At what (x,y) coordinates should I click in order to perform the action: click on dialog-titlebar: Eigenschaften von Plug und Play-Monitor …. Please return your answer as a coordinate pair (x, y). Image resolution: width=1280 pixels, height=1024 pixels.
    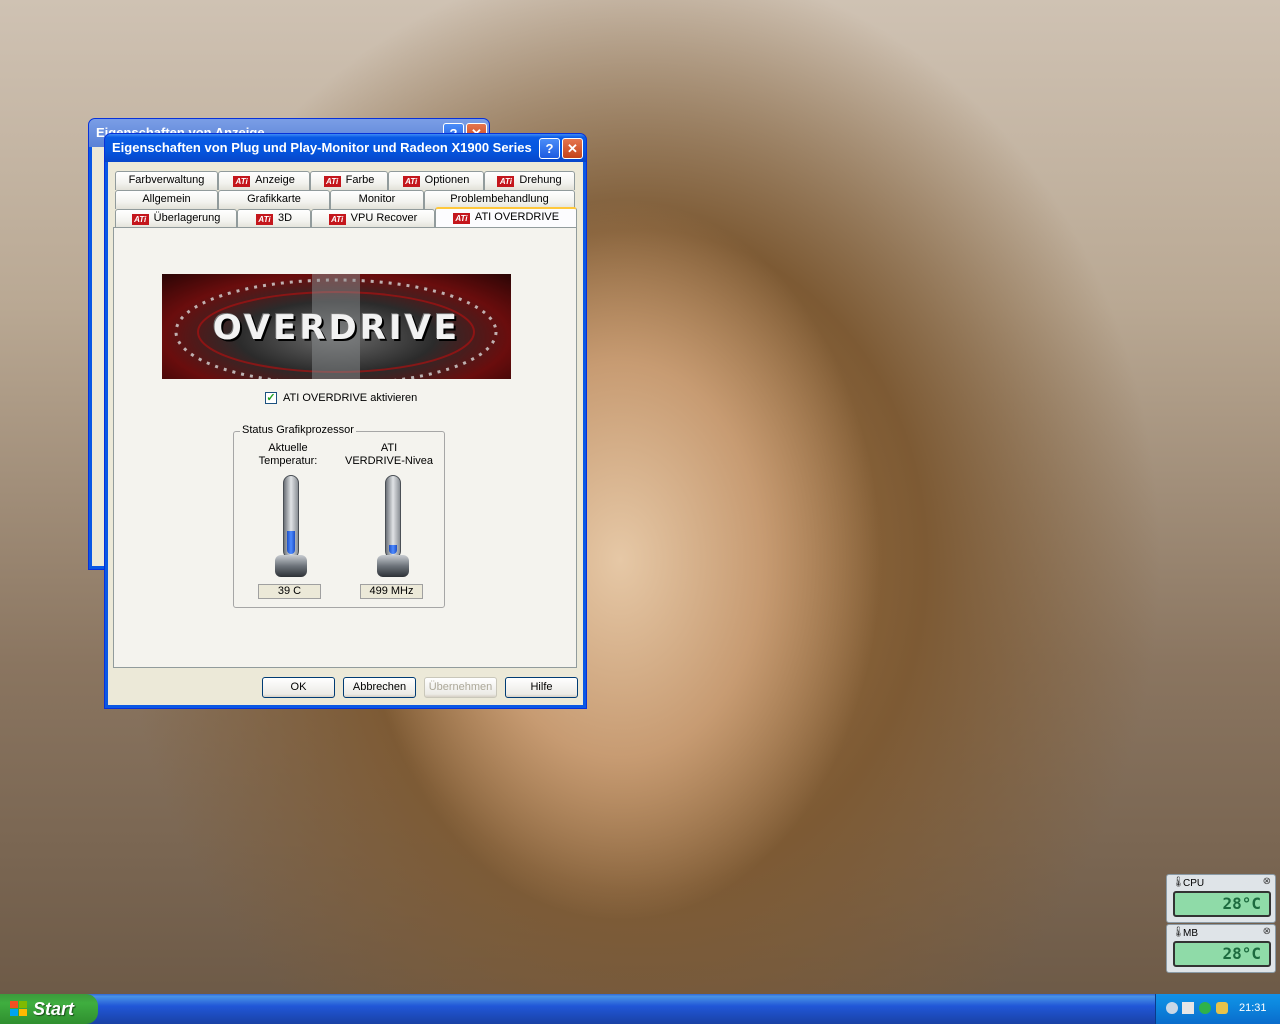
    Looking at the image, I should click on (345, 148).